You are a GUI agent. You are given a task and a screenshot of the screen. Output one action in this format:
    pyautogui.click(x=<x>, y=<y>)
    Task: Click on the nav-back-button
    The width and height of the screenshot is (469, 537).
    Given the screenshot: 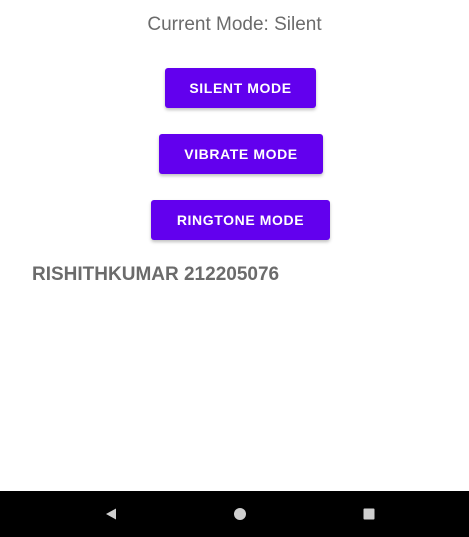 What is the action you would take?
    pyautogui.click(x=111, y=514)
    